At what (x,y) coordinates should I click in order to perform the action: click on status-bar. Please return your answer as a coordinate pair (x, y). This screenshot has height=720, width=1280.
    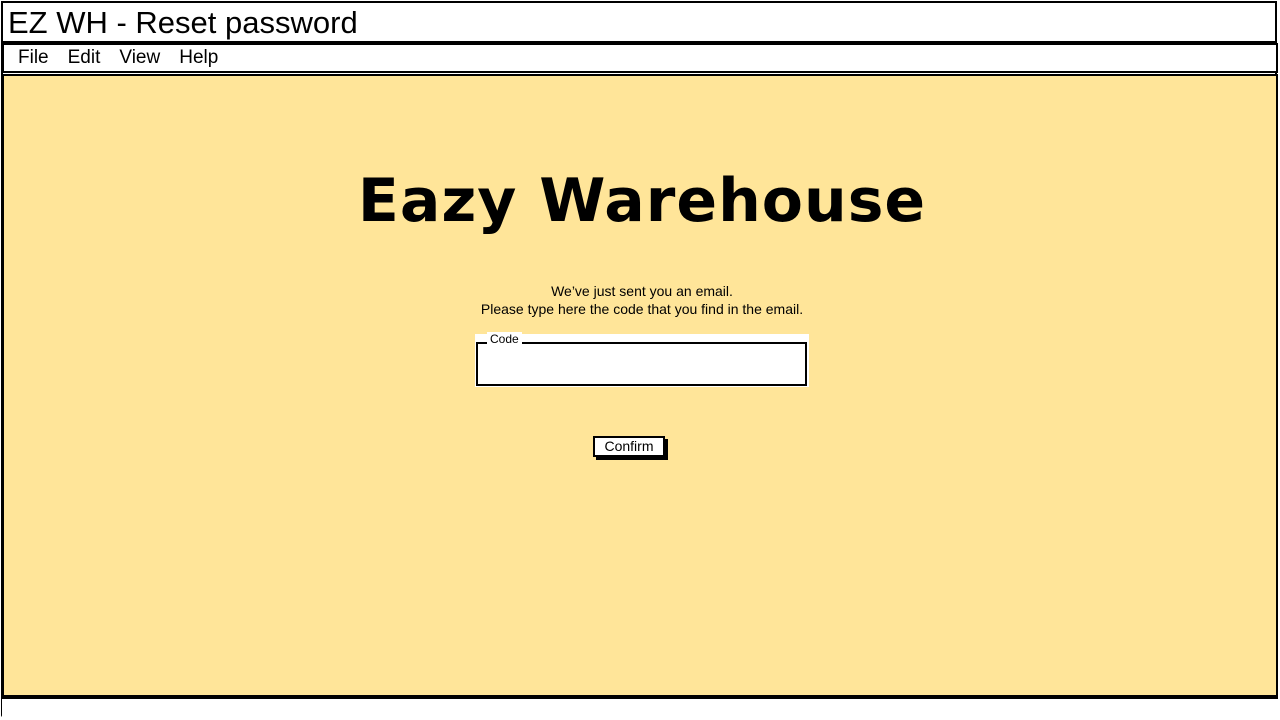
    Looking at the image, I should click on (640, 707).